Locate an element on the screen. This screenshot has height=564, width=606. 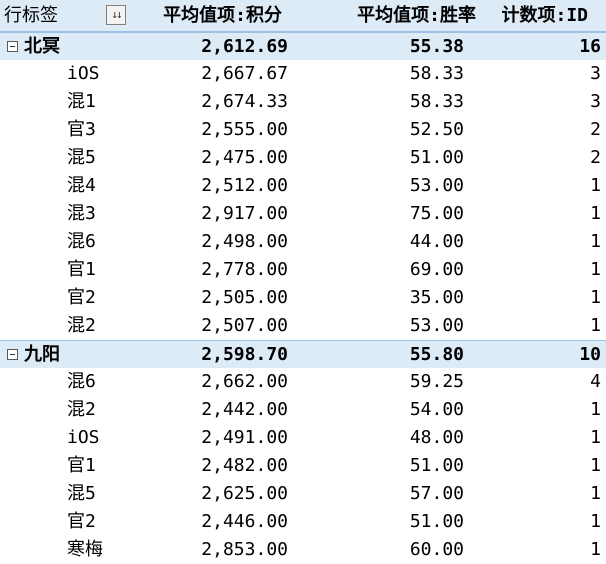
avg-rate-cell: 35.00 is located at coordinates (437, 298).